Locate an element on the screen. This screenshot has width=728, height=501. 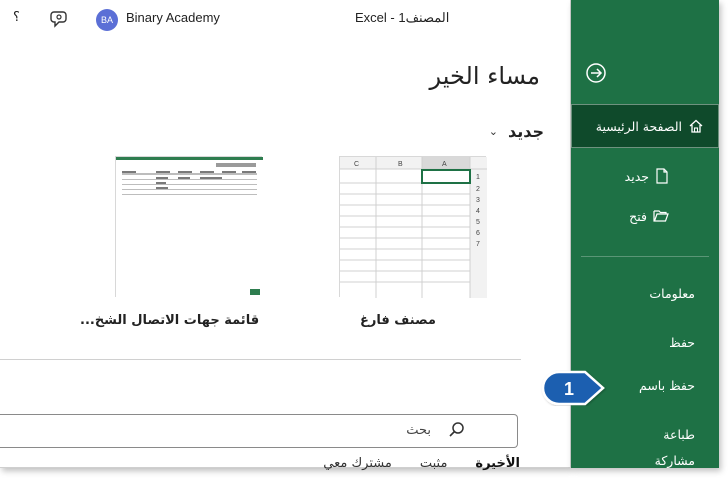
tab-pinned: مثبت is located at coordinates (434, 463).